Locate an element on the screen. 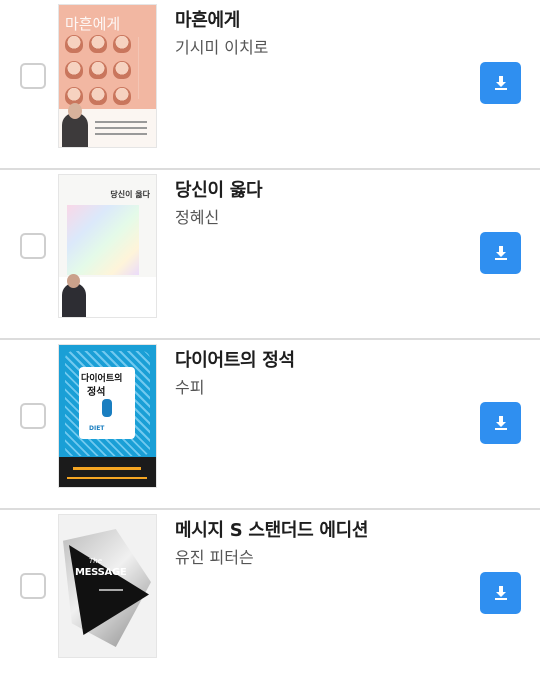  book-title: 메시지 S 스탠더드 에디션 is located at coordinates (271, 529).